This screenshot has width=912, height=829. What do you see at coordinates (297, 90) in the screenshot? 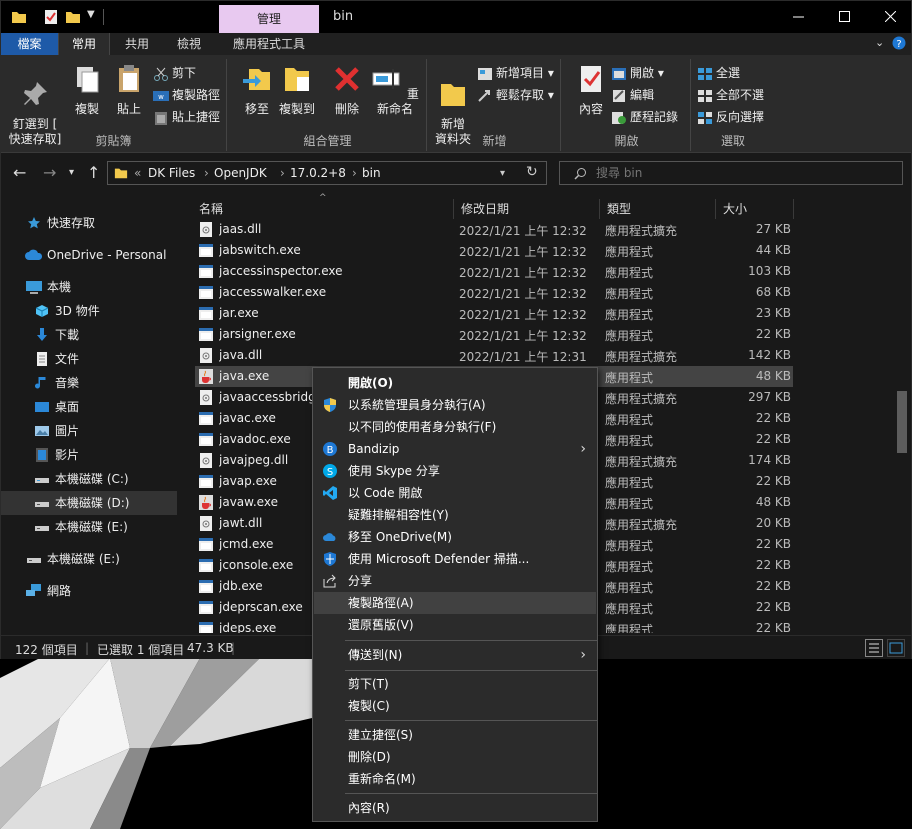
I see `copy-to-button: 複製到` at bounding box center [297, 90].